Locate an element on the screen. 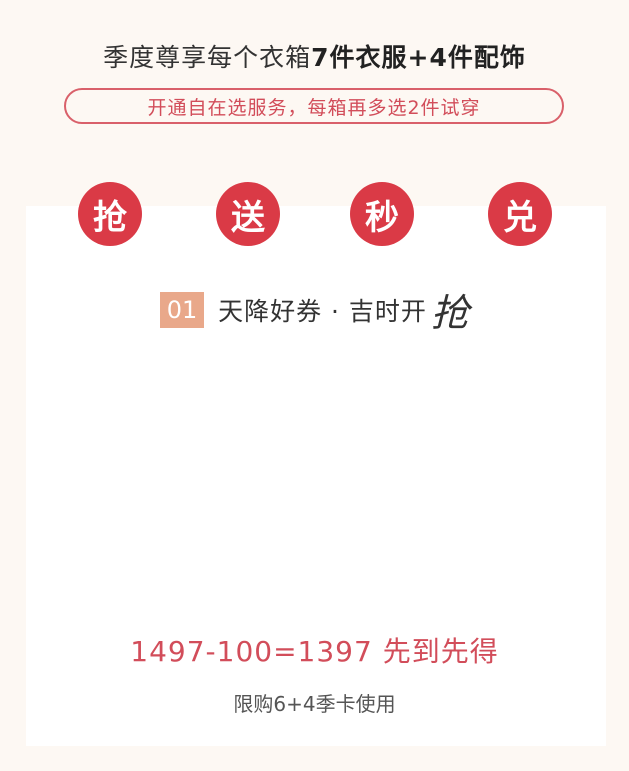 The image size is (629, 771). promo-note: 限购6+4季卡使用 is located at coordinates (314, 704).